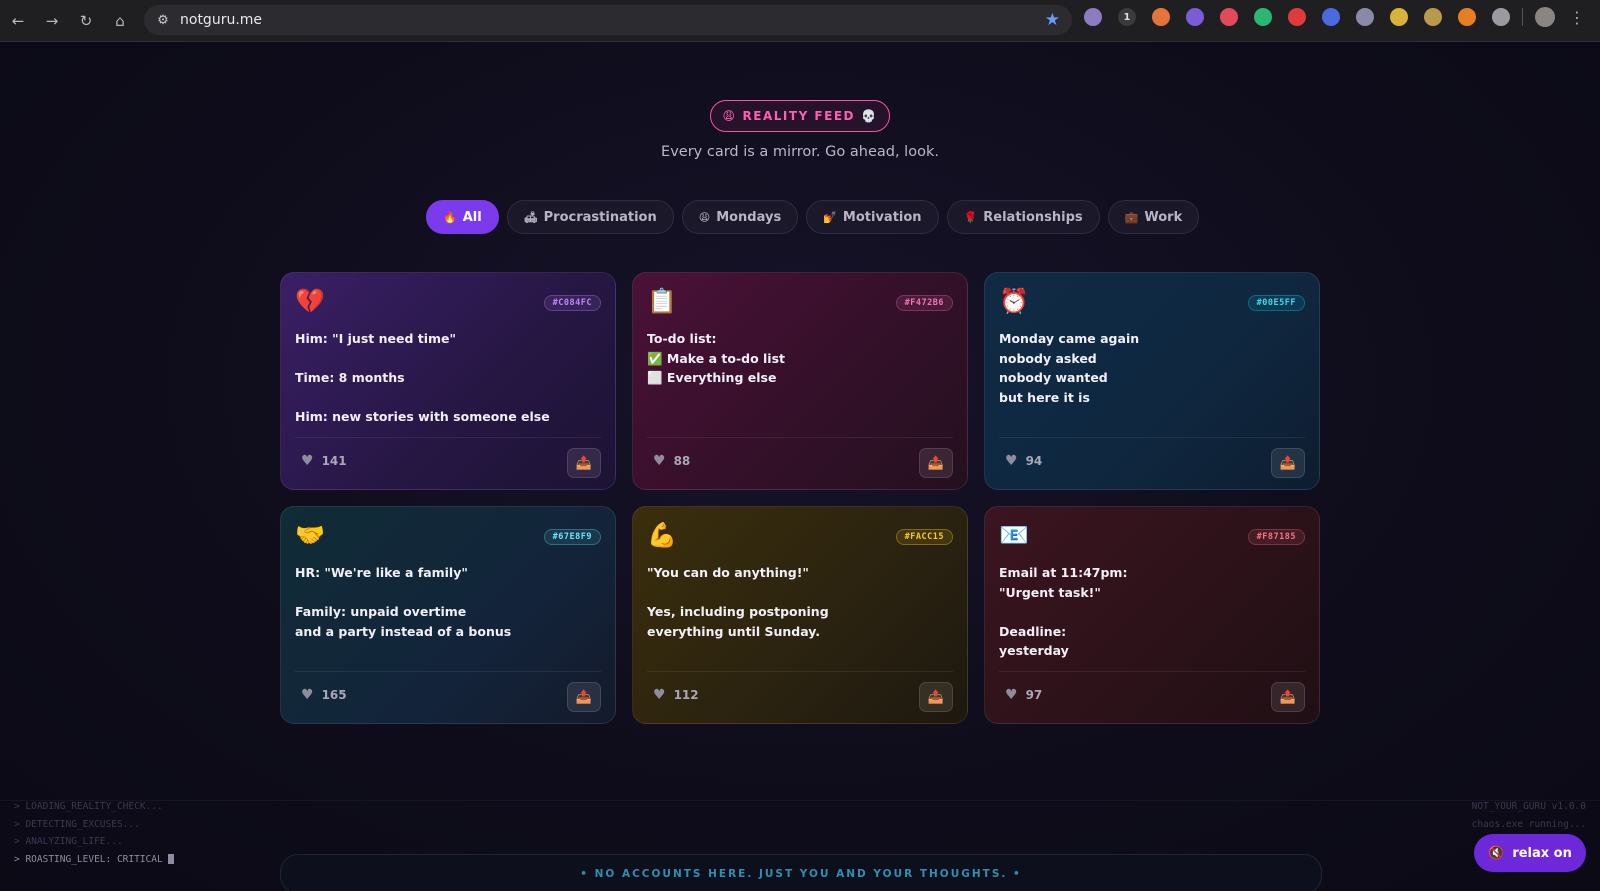  What do you see at coordinates (800, 800) in the screenshot?
I see `footer-divider` at bounding box center [800, 800].